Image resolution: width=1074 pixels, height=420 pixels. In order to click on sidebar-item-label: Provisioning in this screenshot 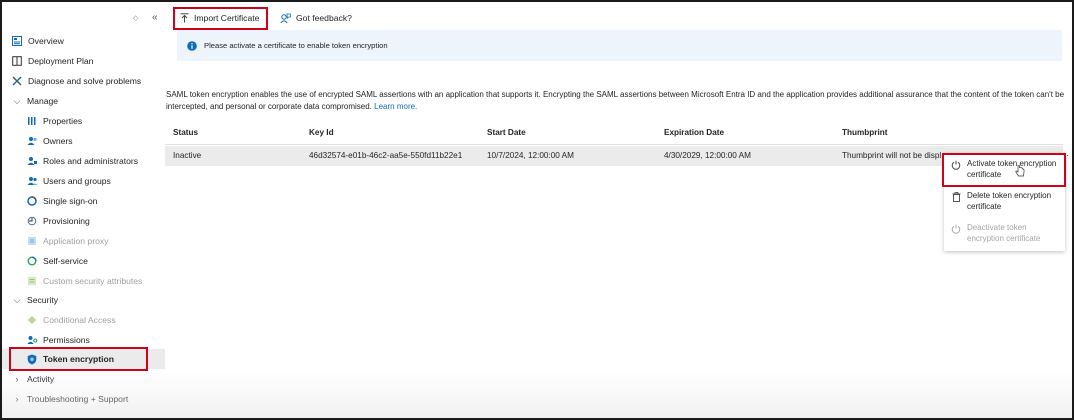, I will do `click(66, 221)`.